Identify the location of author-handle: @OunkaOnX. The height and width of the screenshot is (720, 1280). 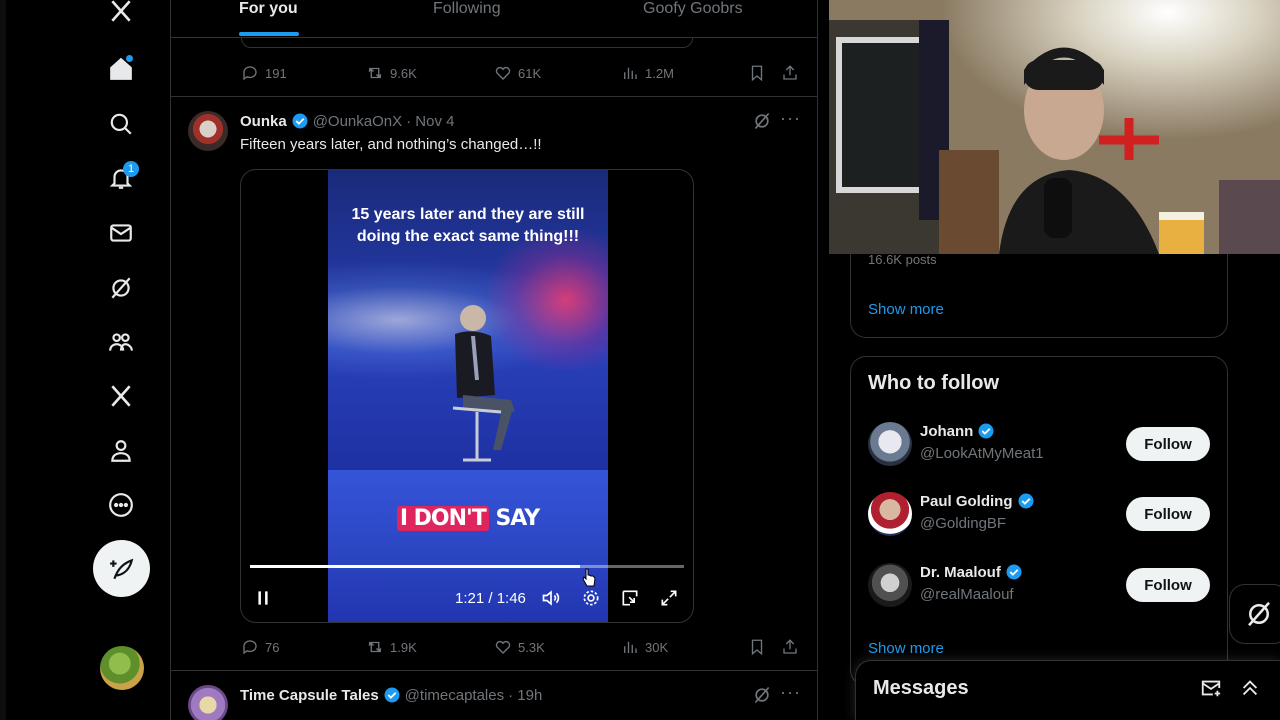
(357, 121).